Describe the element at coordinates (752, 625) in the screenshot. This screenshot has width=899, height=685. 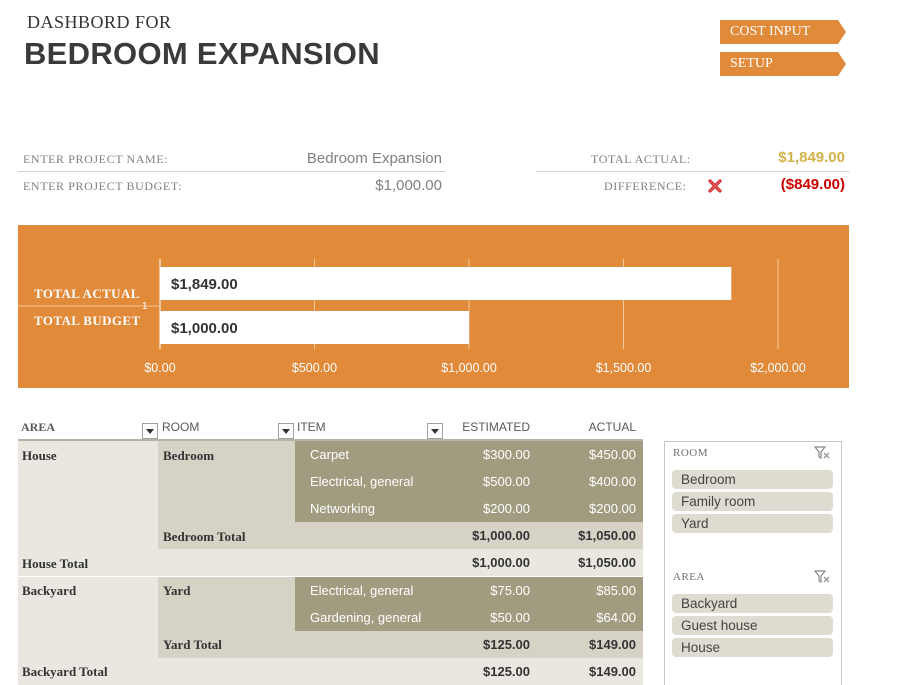
I see `slicer-item-guest-house: Guest house` at that location.